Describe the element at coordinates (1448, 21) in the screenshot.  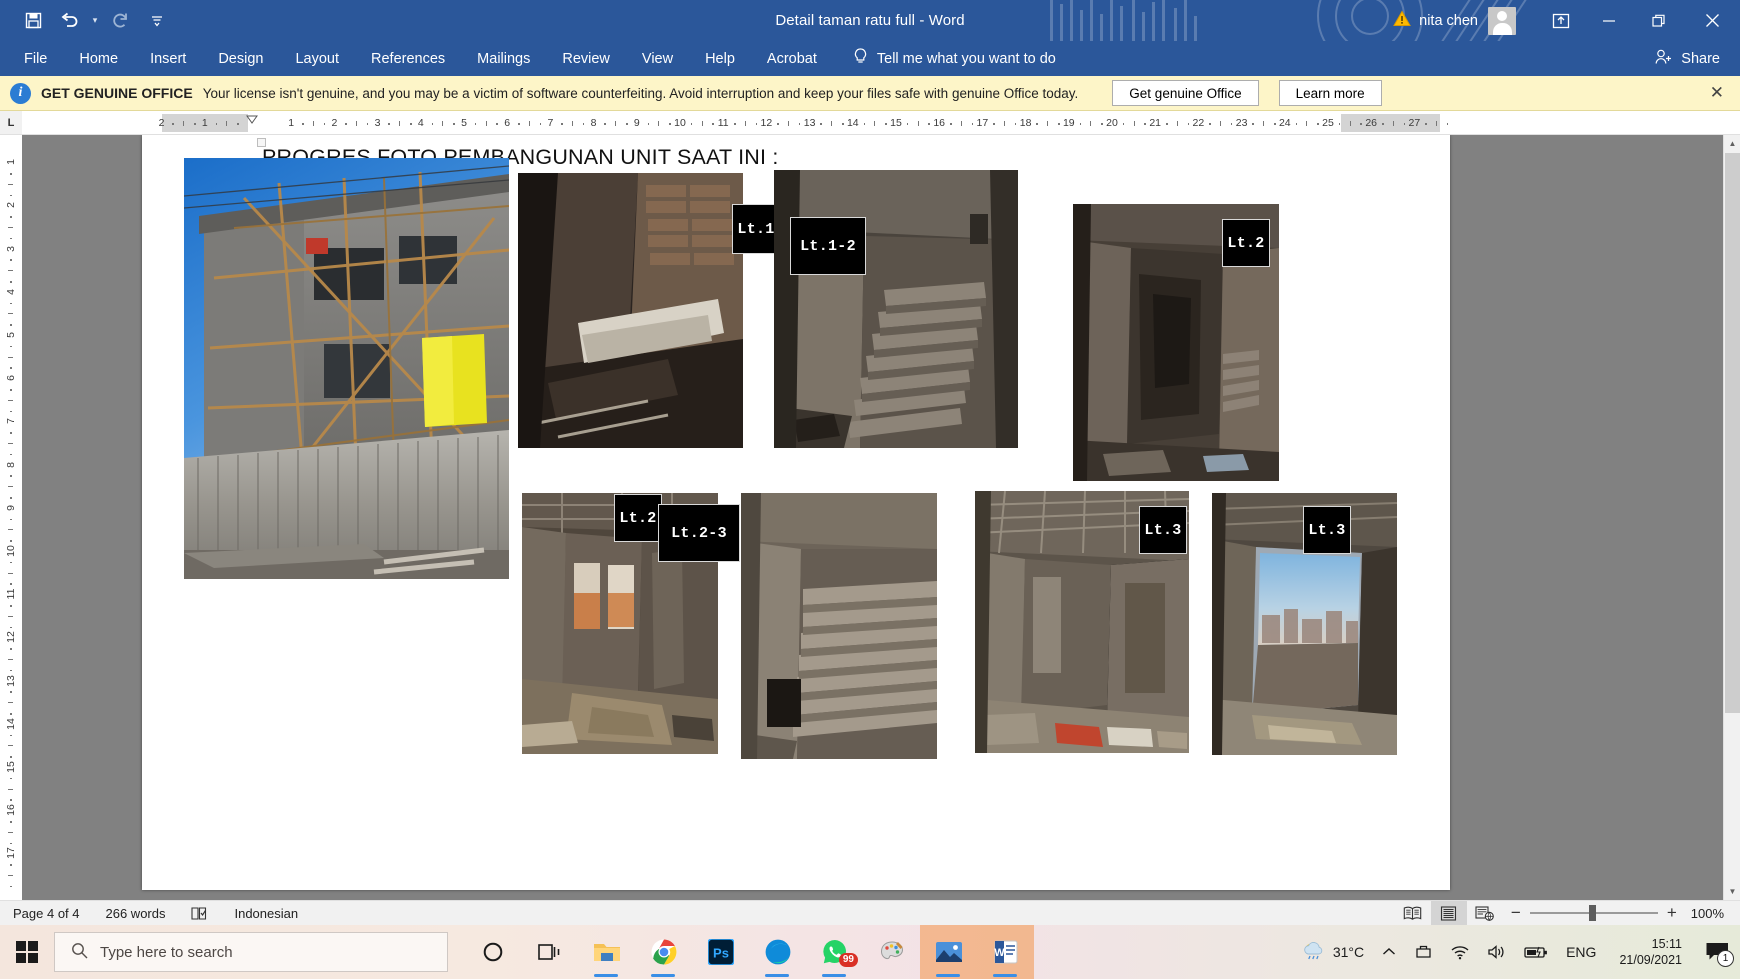
I see `account-name: nita chen` at that location.